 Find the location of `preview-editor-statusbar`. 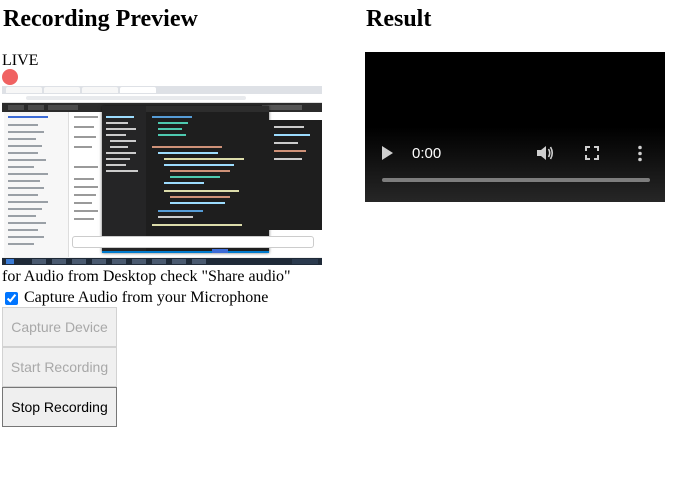

preview-editor-statusbar is located at coordinates (185, 252).